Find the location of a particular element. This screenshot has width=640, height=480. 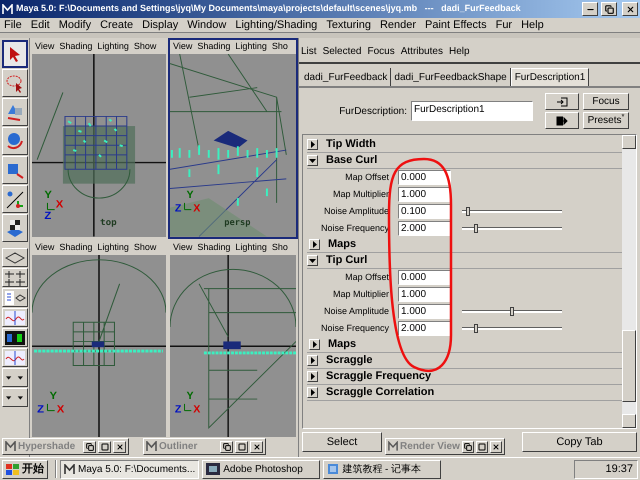

start-button: 开始 is located at coordinates (25, 469).